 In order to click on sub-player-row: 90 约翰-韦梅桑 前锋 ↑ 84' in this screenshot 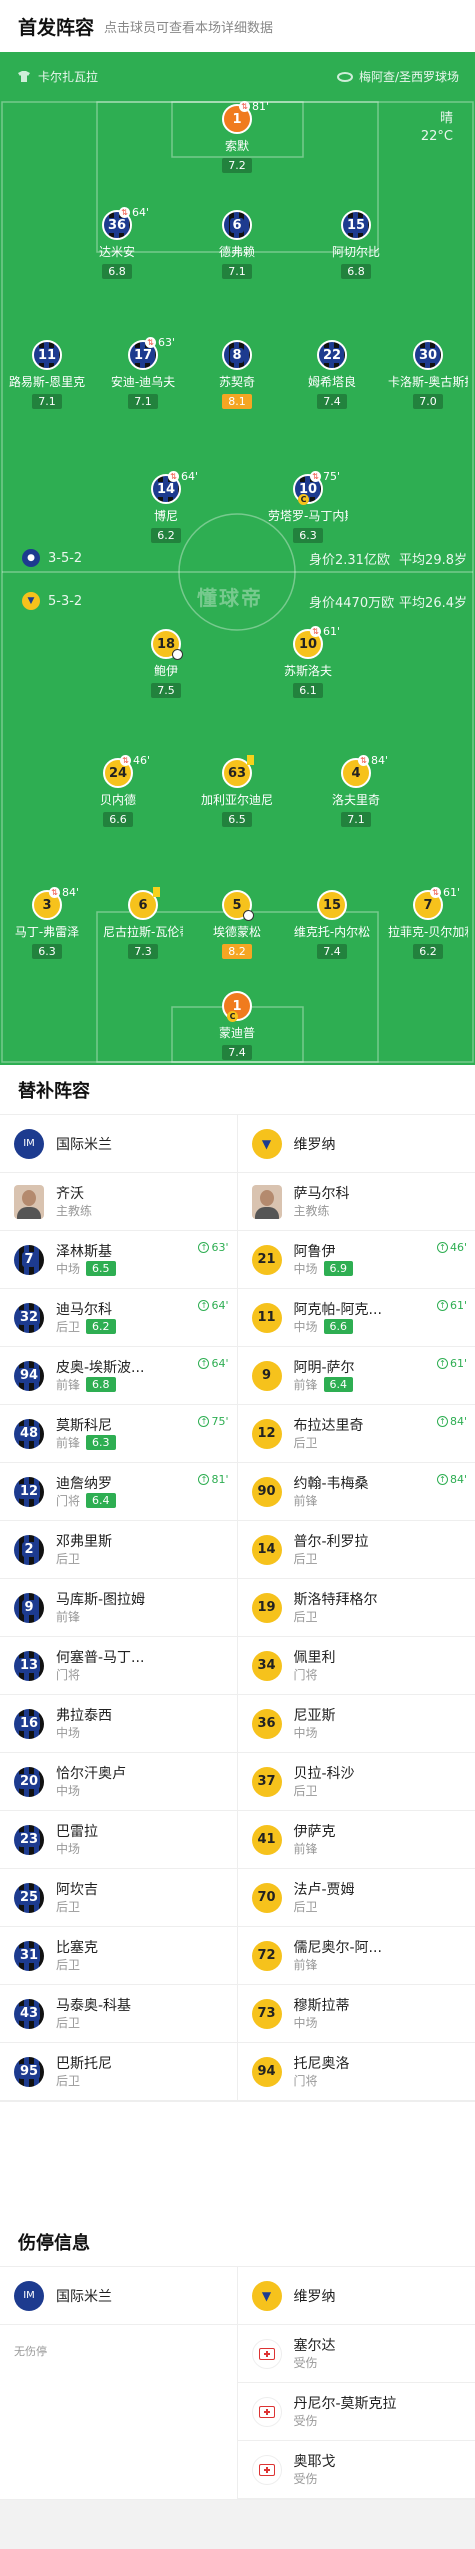, I will do `click(356, 1492)`.